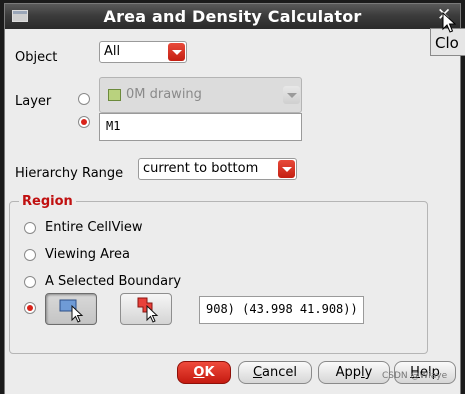 The height and width of the screenshot is (394, 465). Describe the element at coordinates (84, 122) in the screenshot. I see `layer-text-radio` at that location.